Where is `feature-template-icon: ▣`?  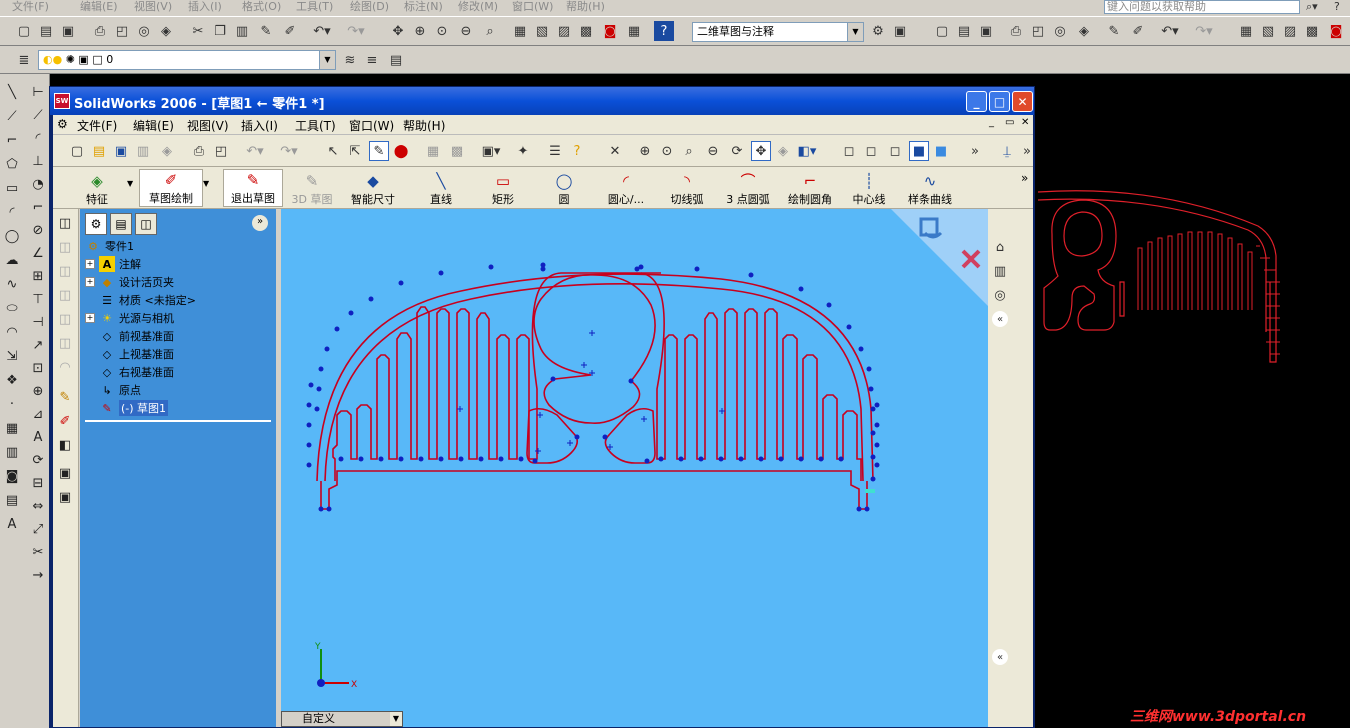
feature-template-icon: ▣ is located at coordinates (65, 473).